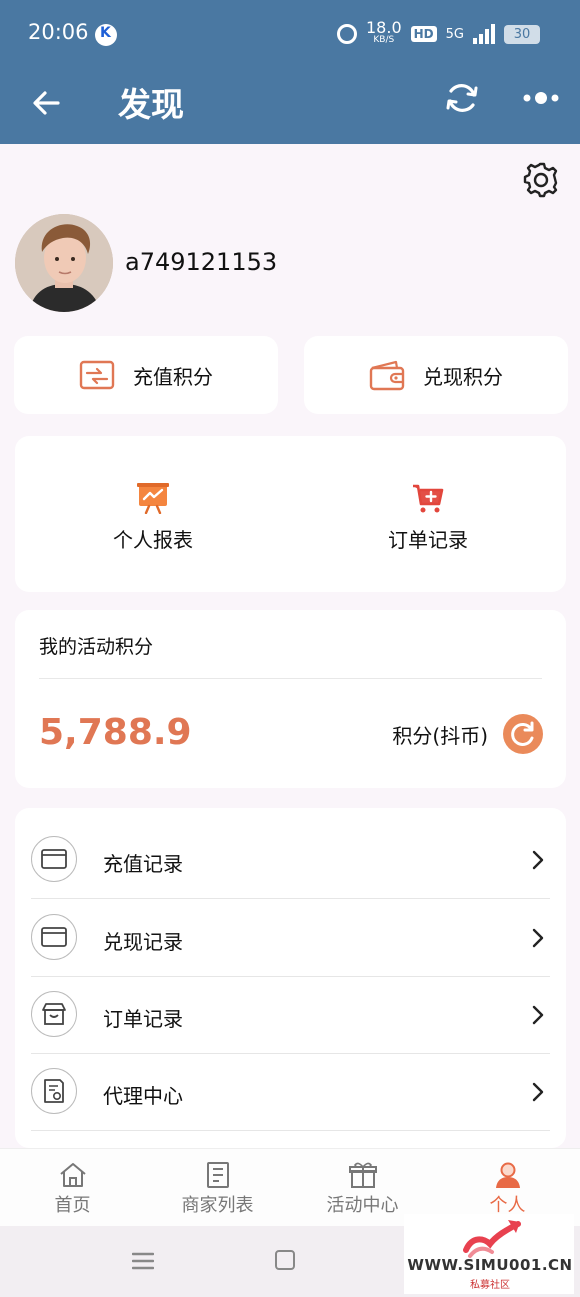  What do you see at coordinates (290, 514) in the screenshot?
I see `features-card: 个人报表 订单记录` at bounding box center [290, 514].